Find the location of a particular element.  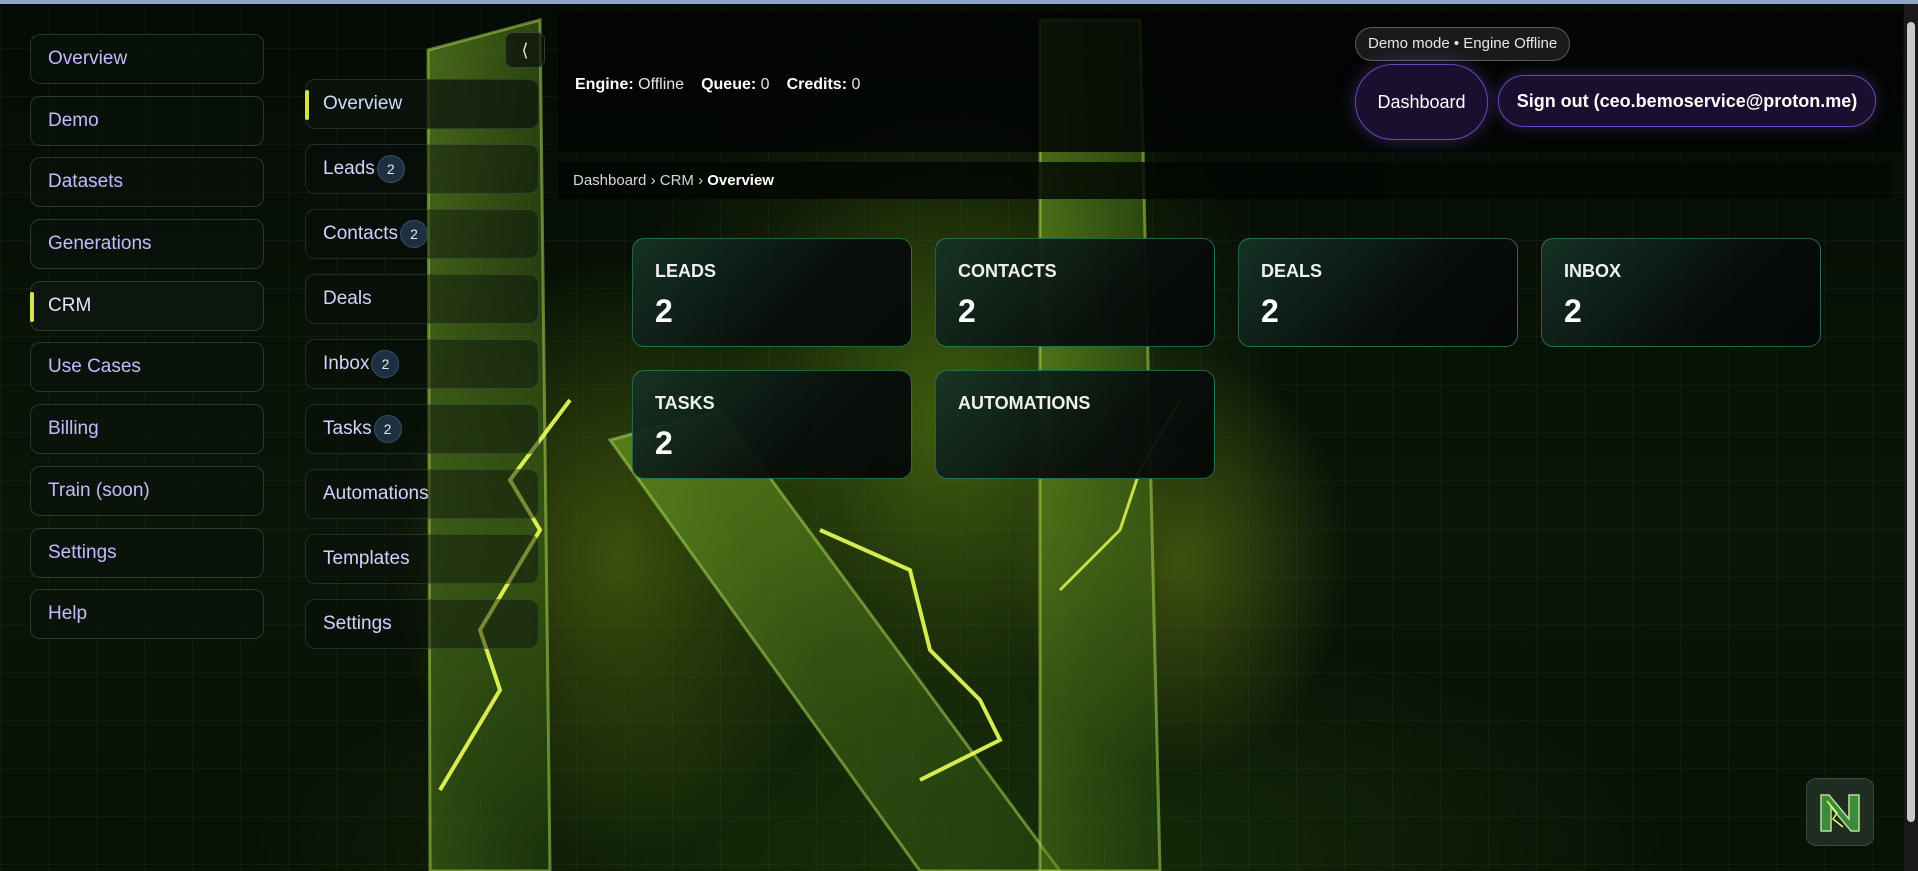

crm-nav-inbox: Inbox 2 is located at coordinates (422, 364).